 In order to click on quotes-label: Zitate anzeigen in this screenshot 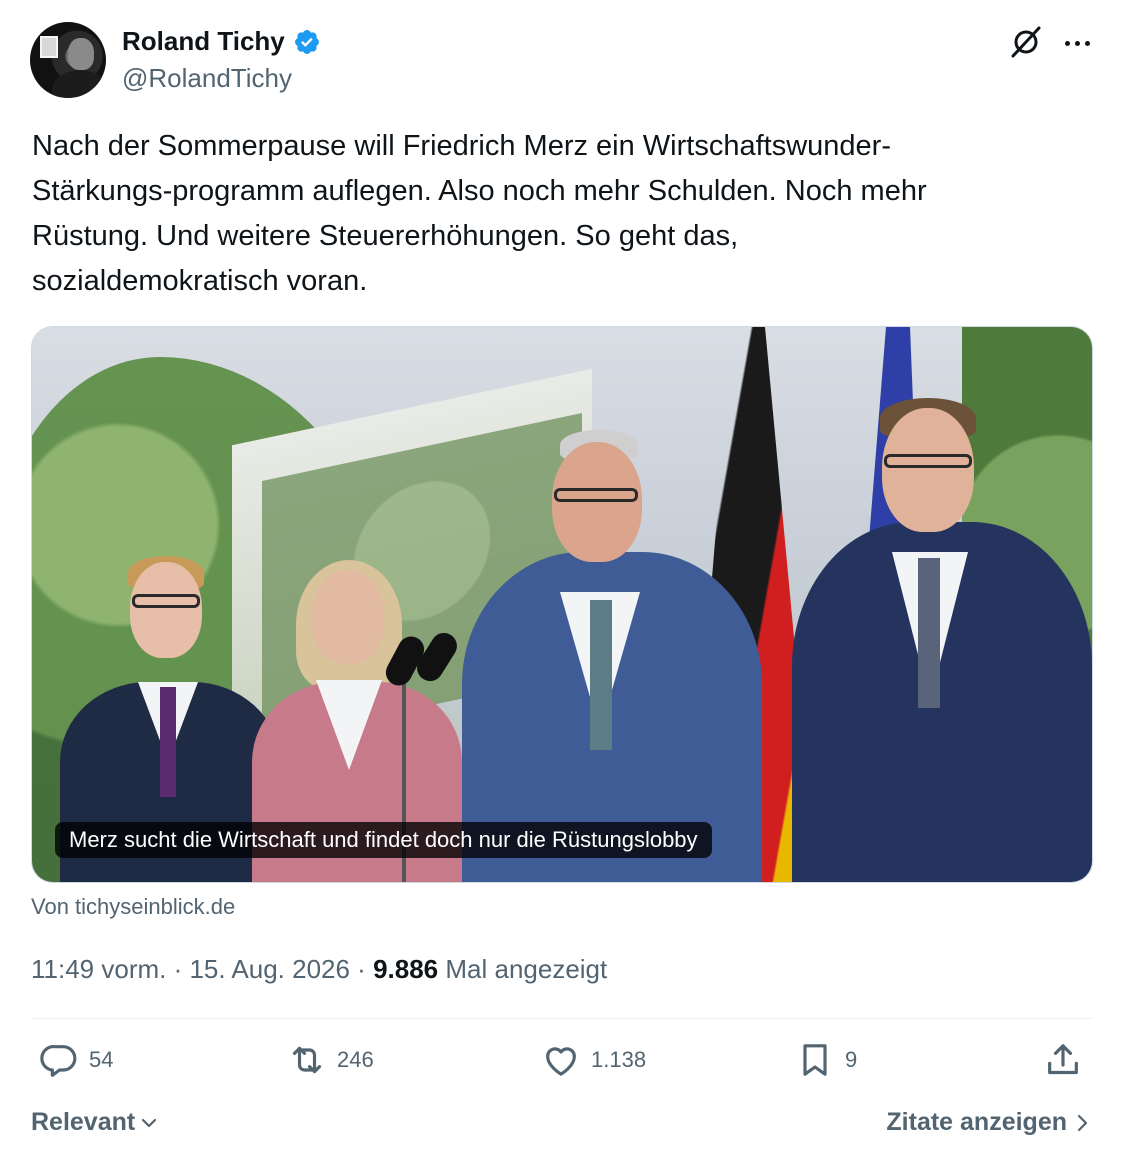, I will do `click(976, 1122)`.